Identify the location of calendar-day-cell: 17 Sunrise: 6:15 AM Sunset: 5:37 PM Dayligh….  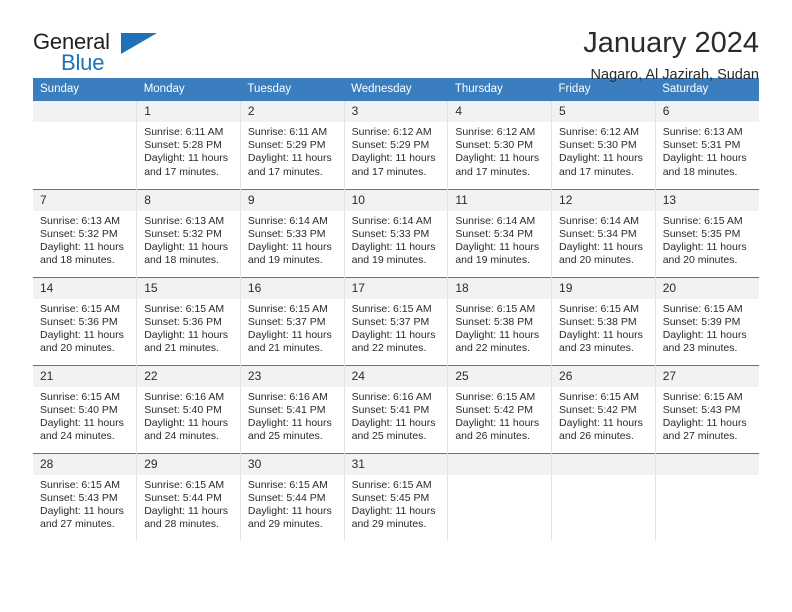
(396, 320).